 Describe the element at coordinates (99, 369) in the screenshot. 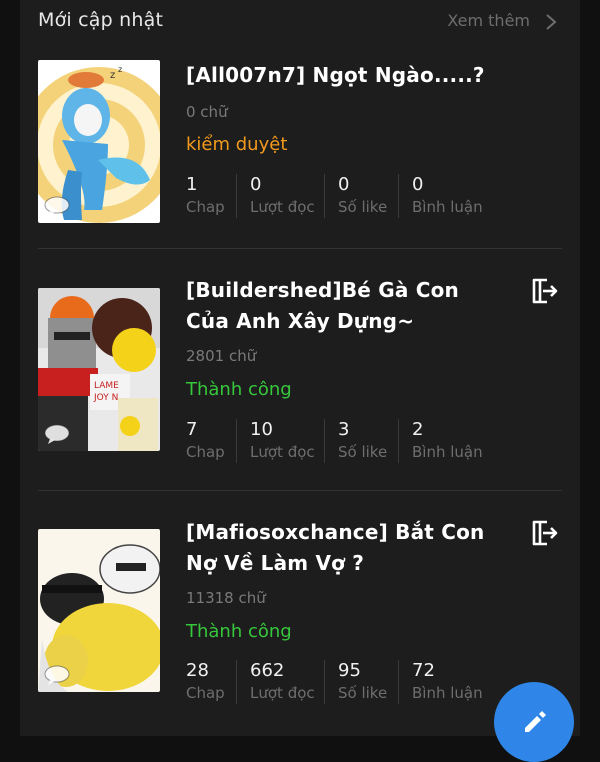

I see `story-cover: LAME JOY N` at that location.